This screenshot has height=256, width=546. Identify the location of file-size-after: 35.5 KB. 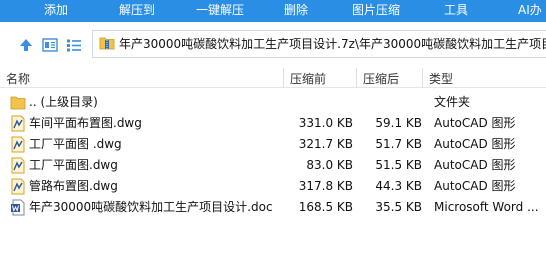
(398, 207).